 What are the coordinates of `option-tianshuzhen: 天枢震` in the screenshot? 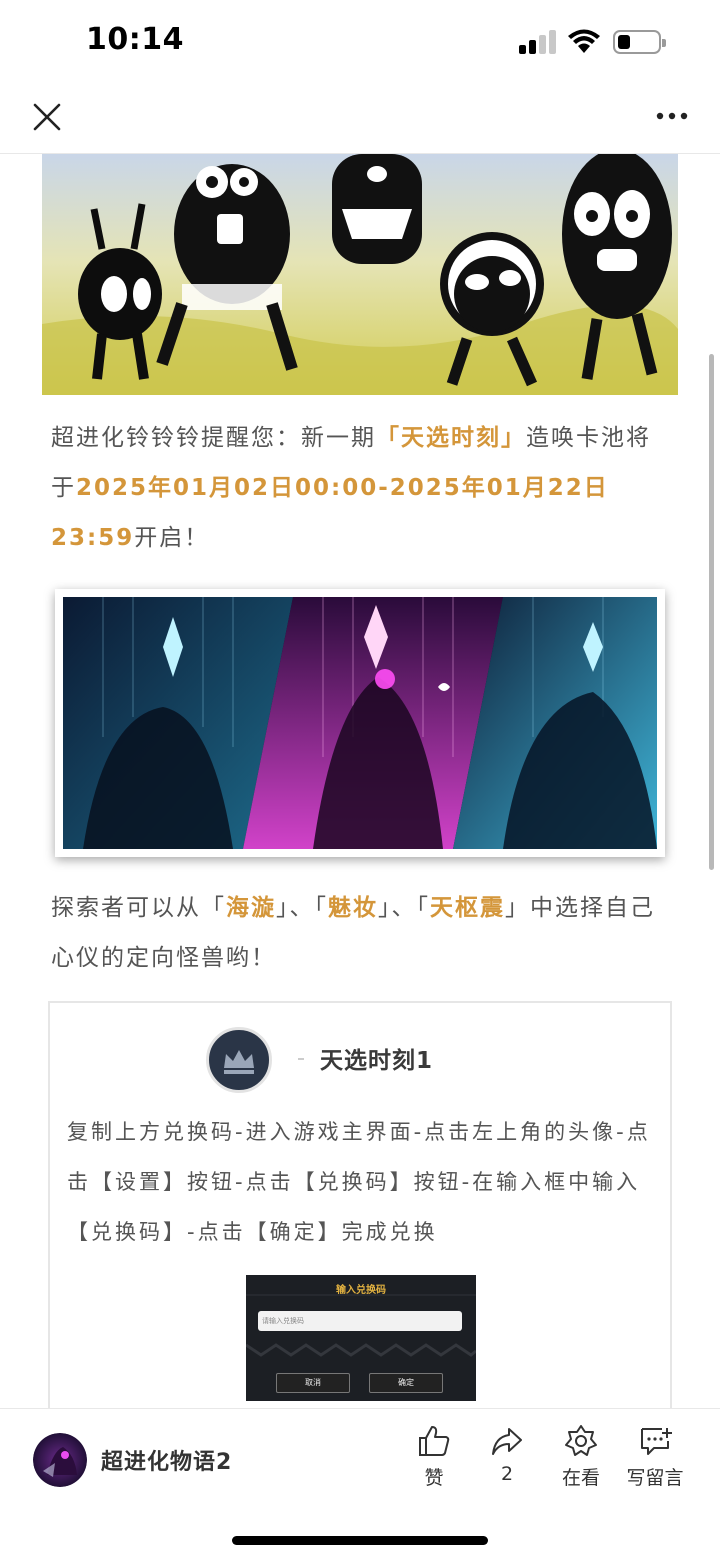 It's located at (467, 908).